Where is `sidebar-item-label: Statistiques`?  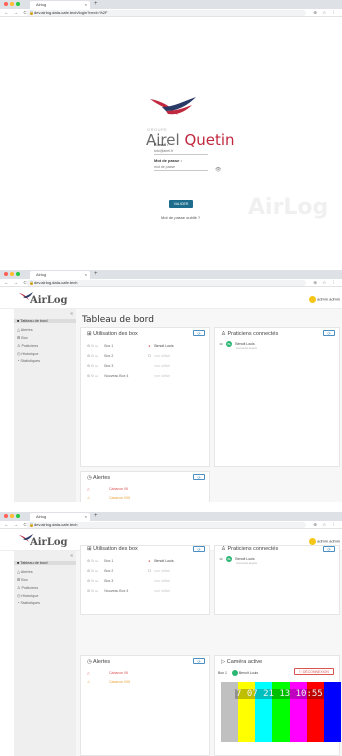 sidebar-item-label: Statistiques is located at coordinates (30, 603).